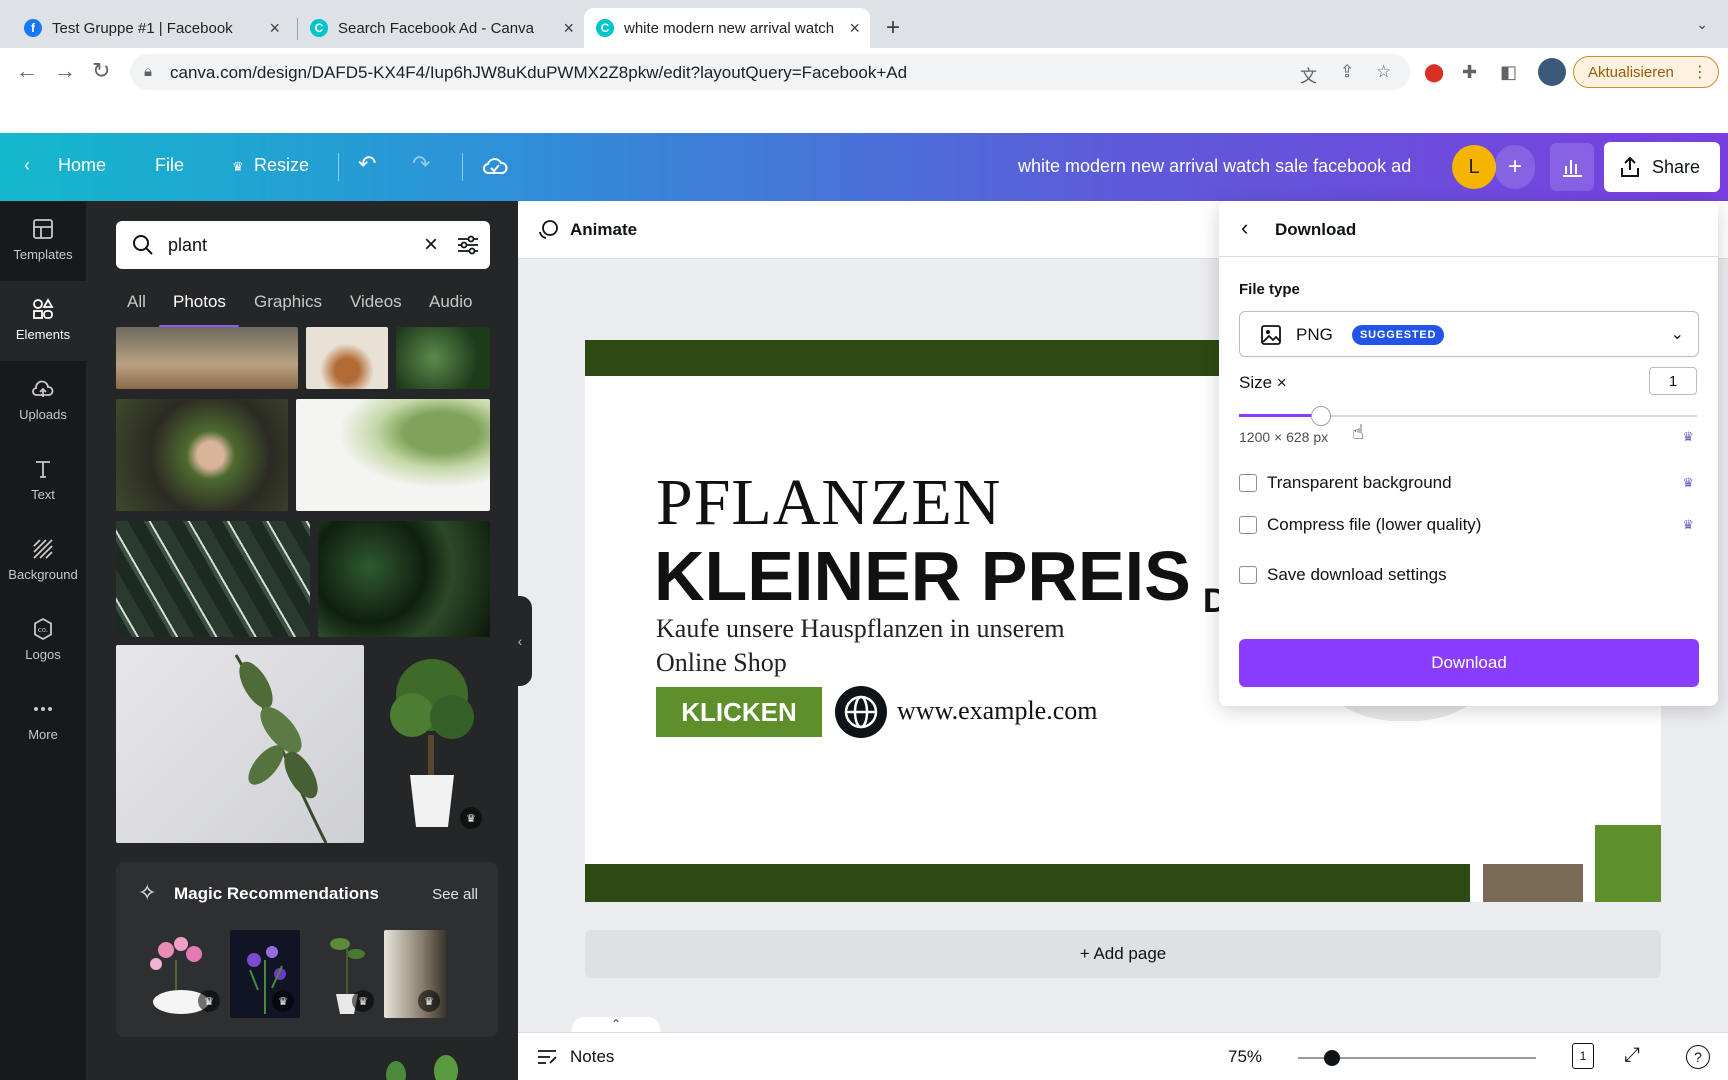  What do you see at coordinates (1662, 167) in the screenshot?
I see `share-button: Share` at bounding box center [1662, 167].